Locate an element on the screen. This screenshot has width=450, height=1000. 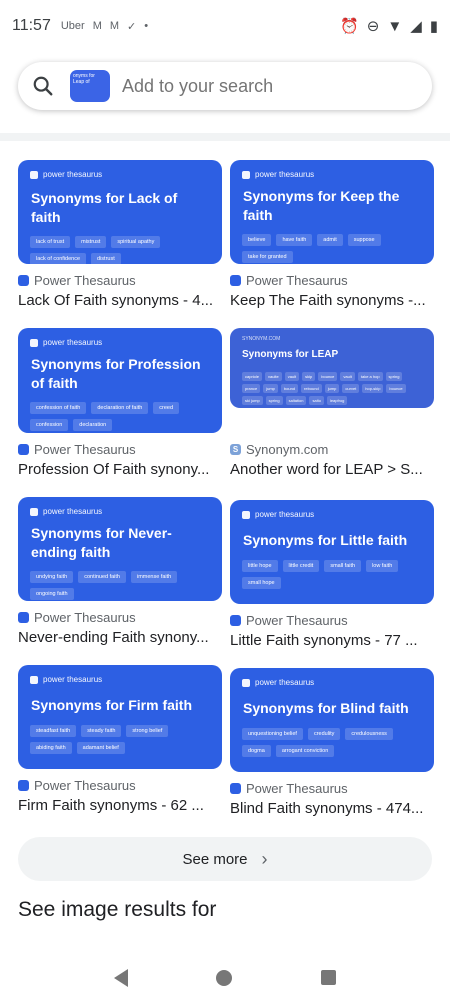
dnd-icon: ⊖ is located at coordinates (373, 26).